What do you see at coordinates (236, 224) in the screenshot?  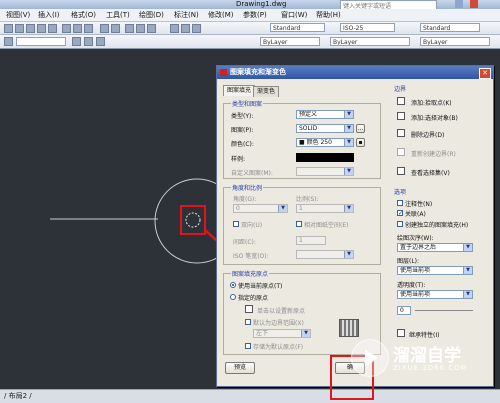 I see `double-checkbox` at bounding box center [236, 224].